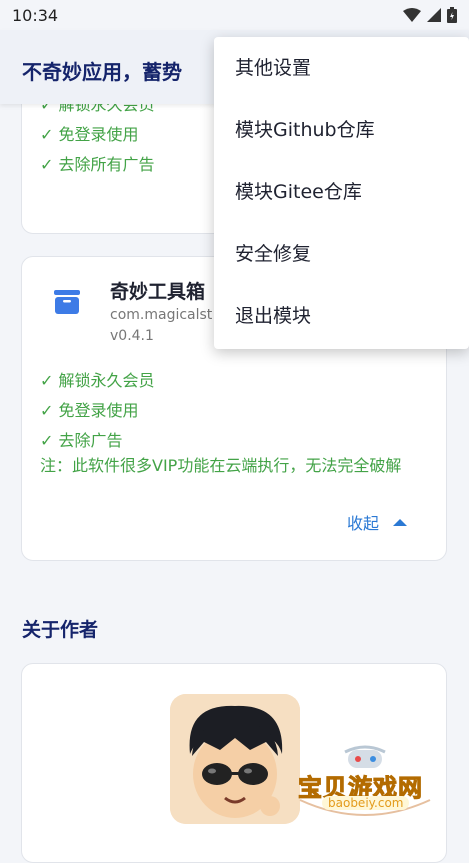 The image size is (469, 863). Describe the element at coordinates (81, 440) in the screenshot. I see `feature-item: ✓ 去除广告` at that location.